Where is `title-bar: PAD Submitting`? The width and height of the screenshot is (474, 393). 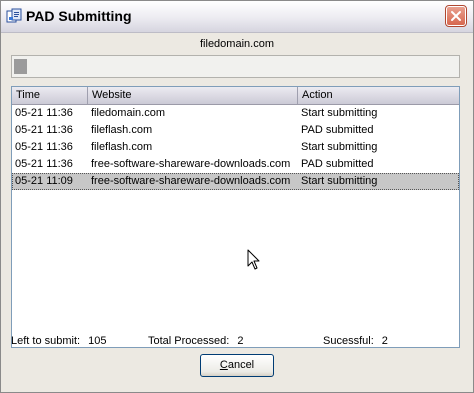
title-bar: PAD Submitting is located at coordinates (237, 17).